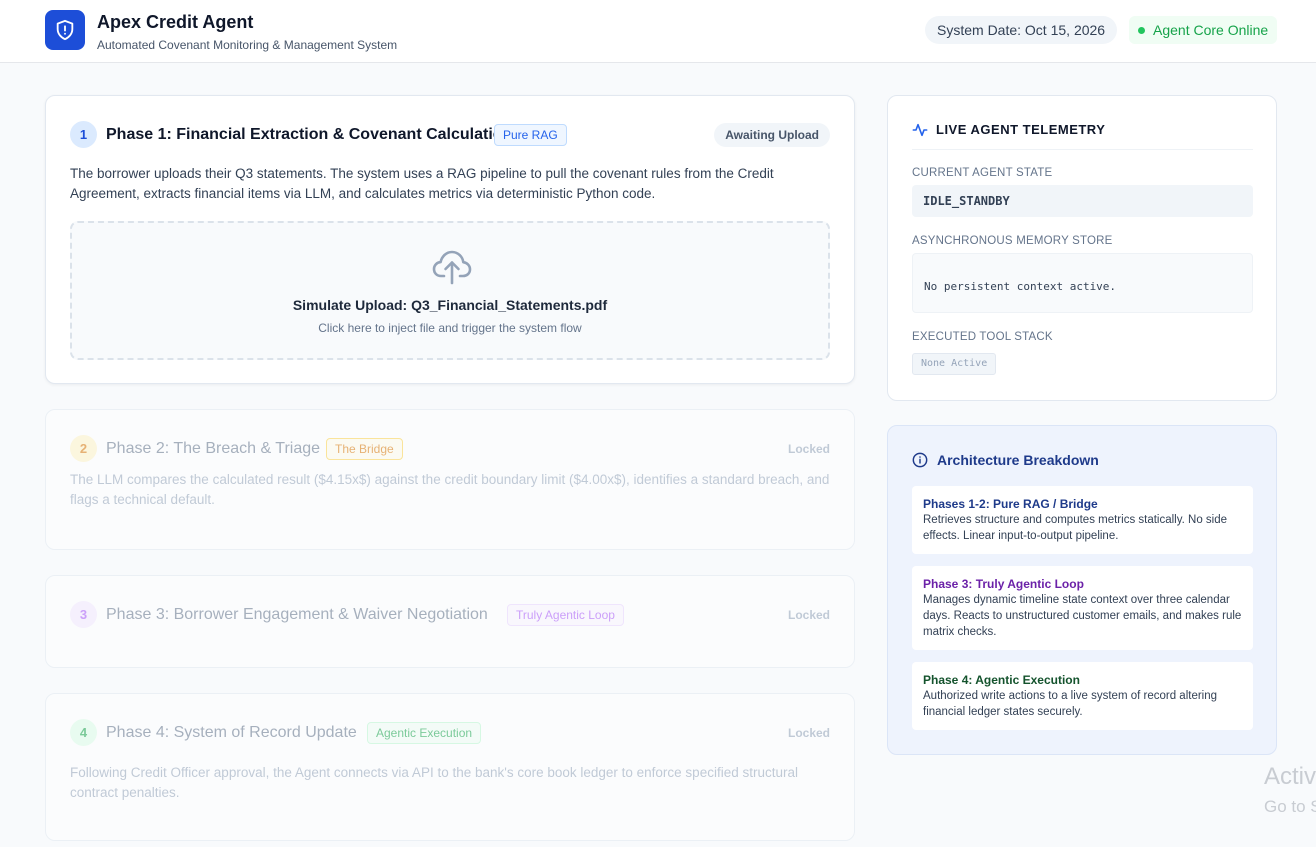  I want to click on architecture-title: Architecture Breakdown, so click(1018, 460).